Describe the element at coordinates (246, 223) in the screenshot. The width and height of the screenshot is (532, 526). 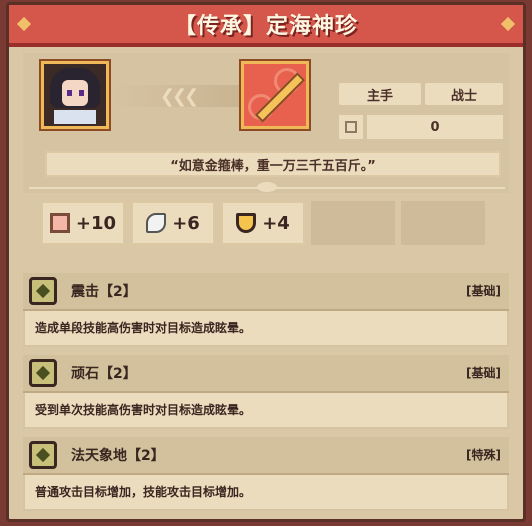
I see `shield-icon` at that location.